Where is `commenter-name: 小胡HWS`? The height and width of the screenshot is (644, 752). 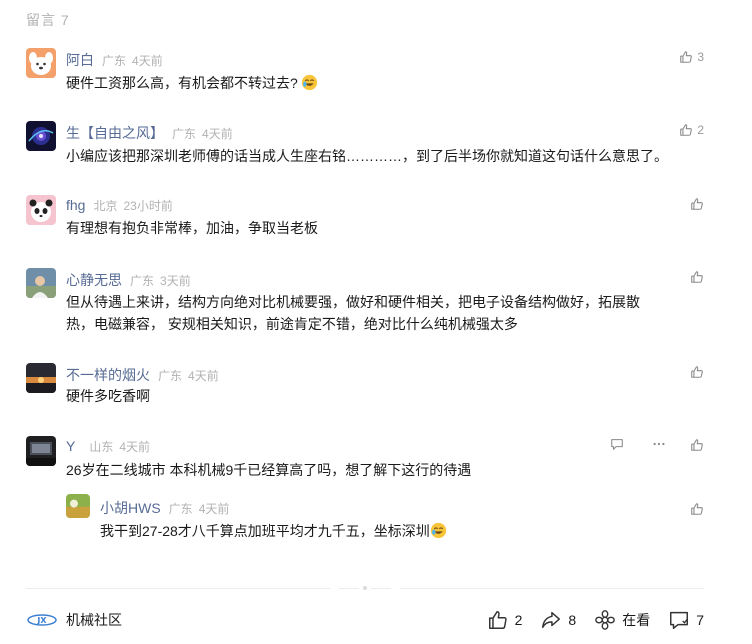
commenter-name: 小胡HWS is located at coordinates (130, 508).